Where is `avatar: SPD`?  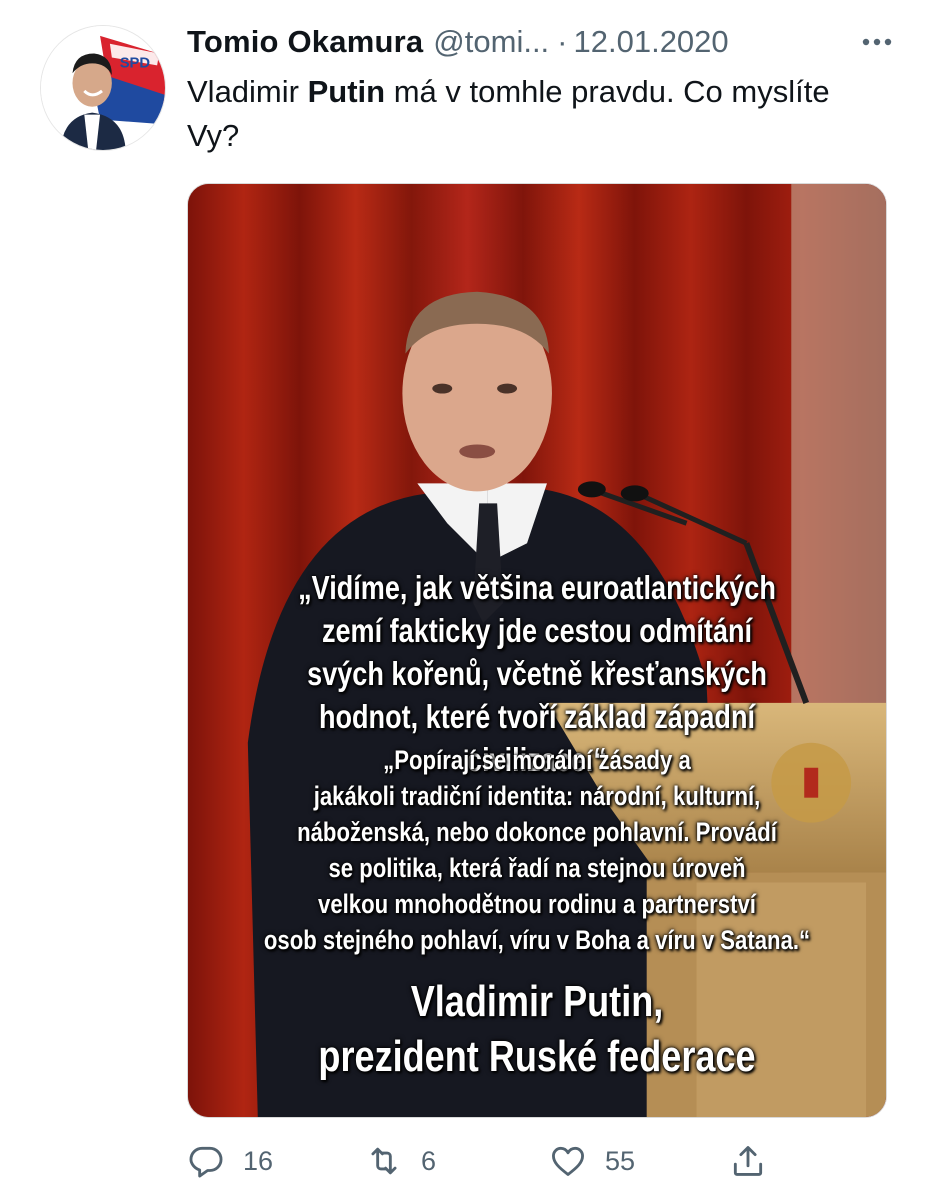
avatar: SPD is located at coordinates (103, 88).